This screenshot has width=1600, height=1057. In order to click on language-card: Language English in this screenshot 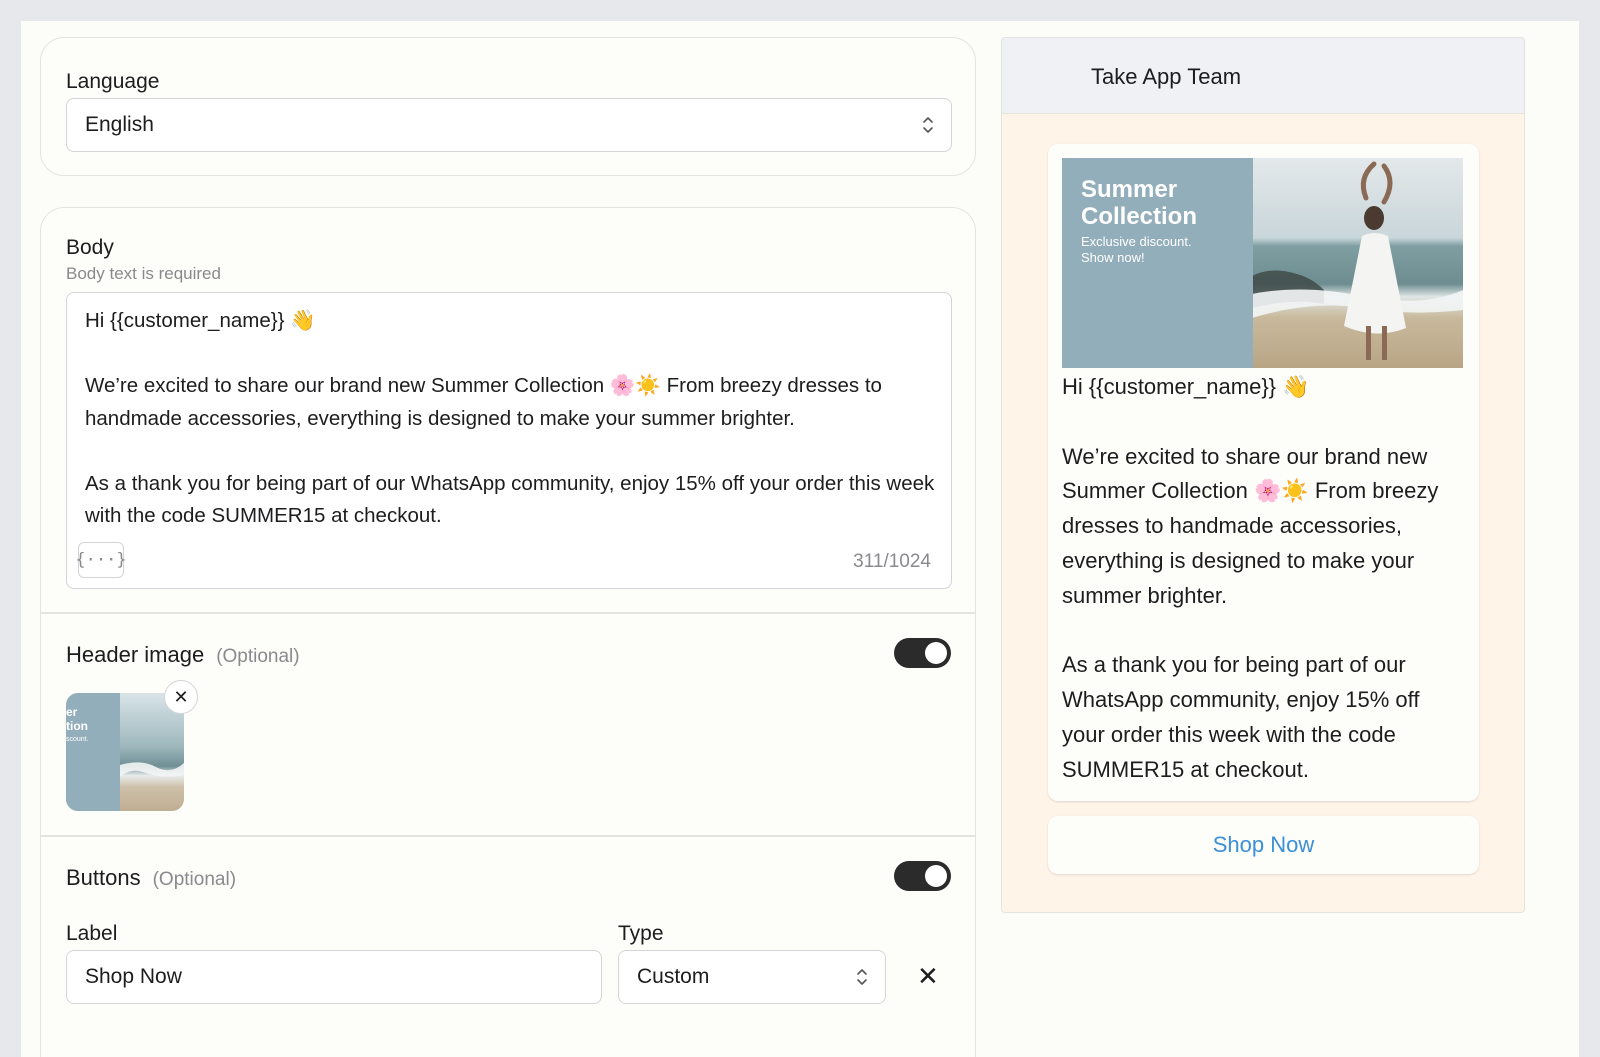, I will do `click(508, 106)`.